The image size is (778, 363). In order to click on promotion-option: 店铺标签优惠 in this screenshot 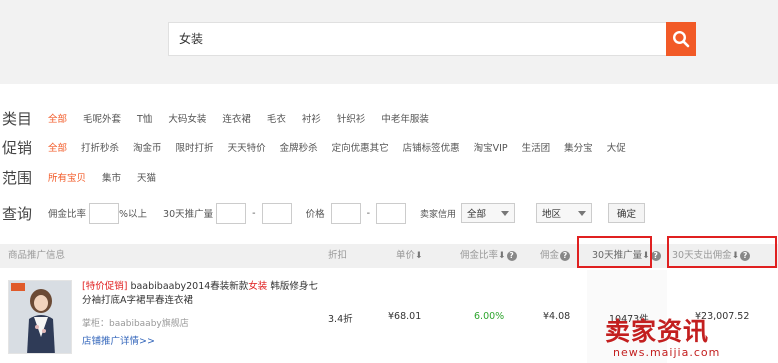, I will do `click(431, 147)`.